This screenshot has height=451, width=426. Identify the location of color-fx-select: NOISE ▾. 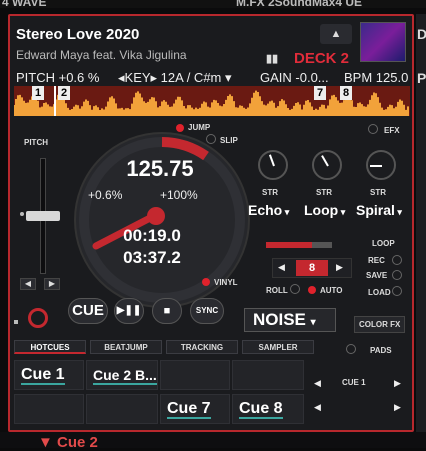
(290, 320).